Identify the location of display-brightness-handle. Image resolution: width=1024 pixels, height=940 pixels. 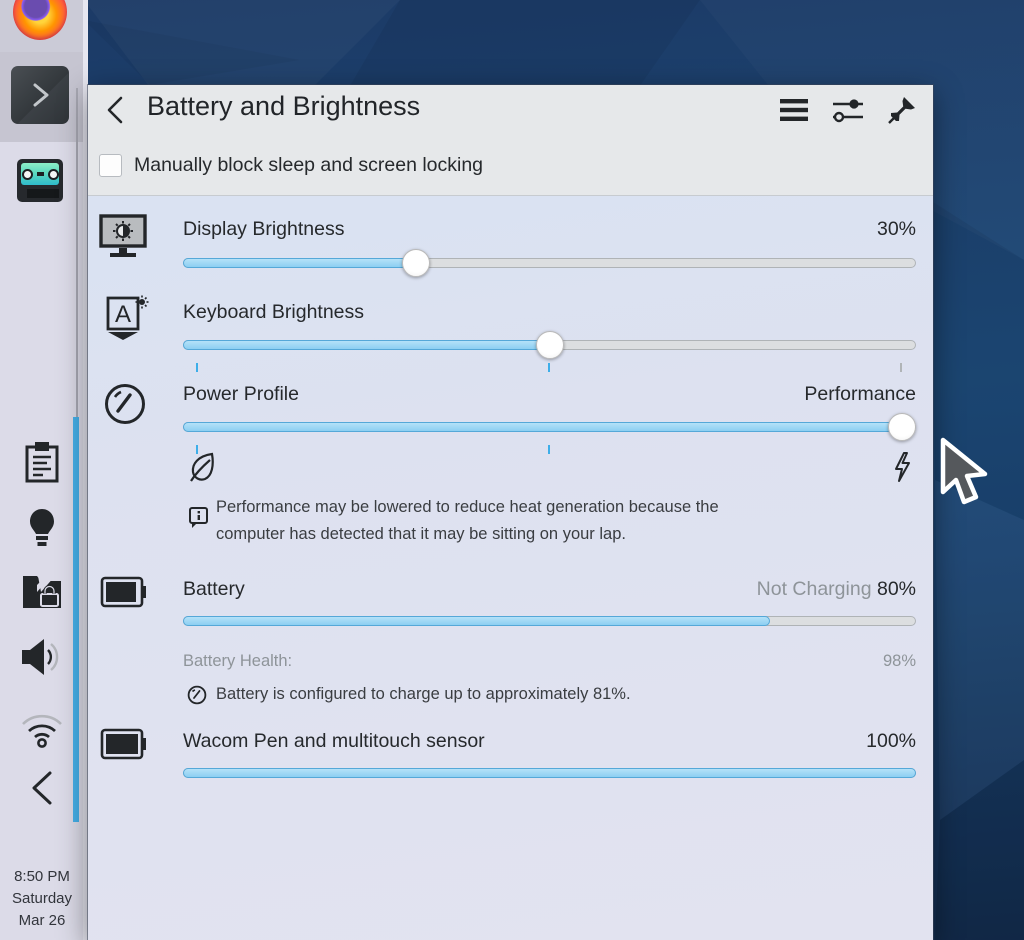
(415, 263).